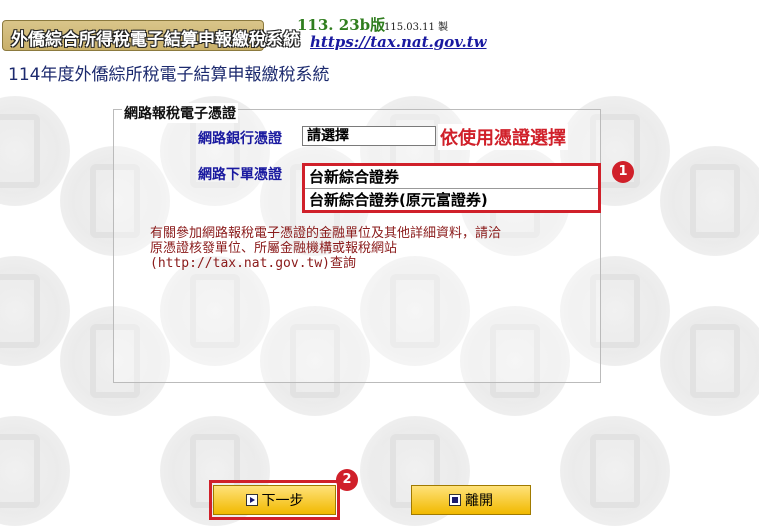  Describe the element at coordinates (169, 75) in the screenshot. I see `page-title: 114年度外僑綜所稅電子結算申報繳稅系統` at that location.